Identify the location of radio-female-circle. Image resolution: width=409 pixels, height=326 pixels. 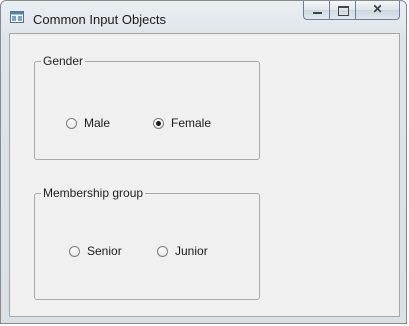
(158, 123).